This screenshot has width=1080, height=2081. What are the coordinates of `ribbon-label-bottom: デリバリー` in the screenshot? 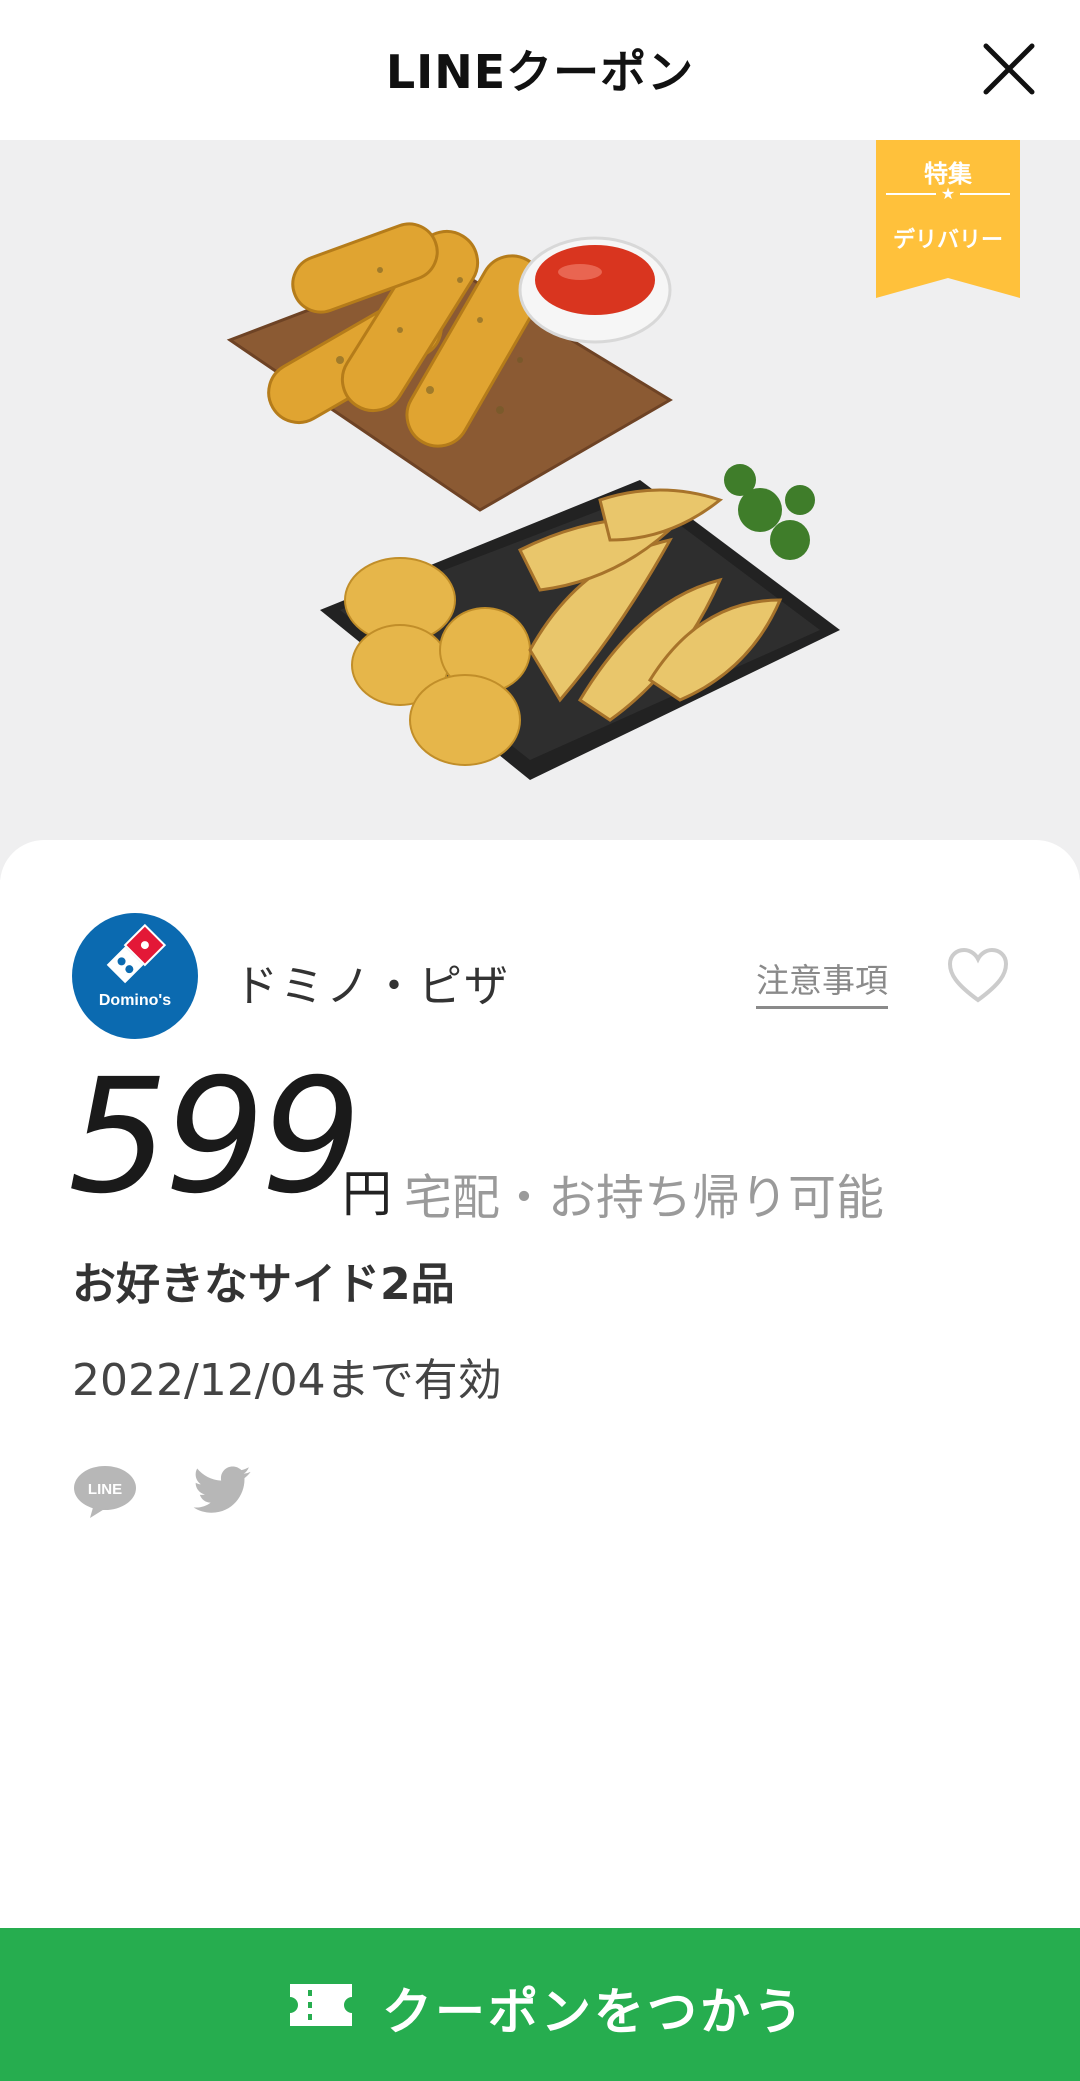 It's located at (947, 240).